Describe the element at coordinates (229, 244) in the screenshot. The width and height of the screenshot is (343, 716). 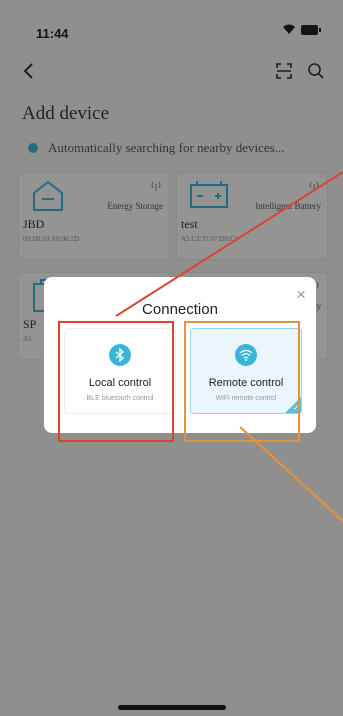
I see `annotation-arrow-red` at that location.